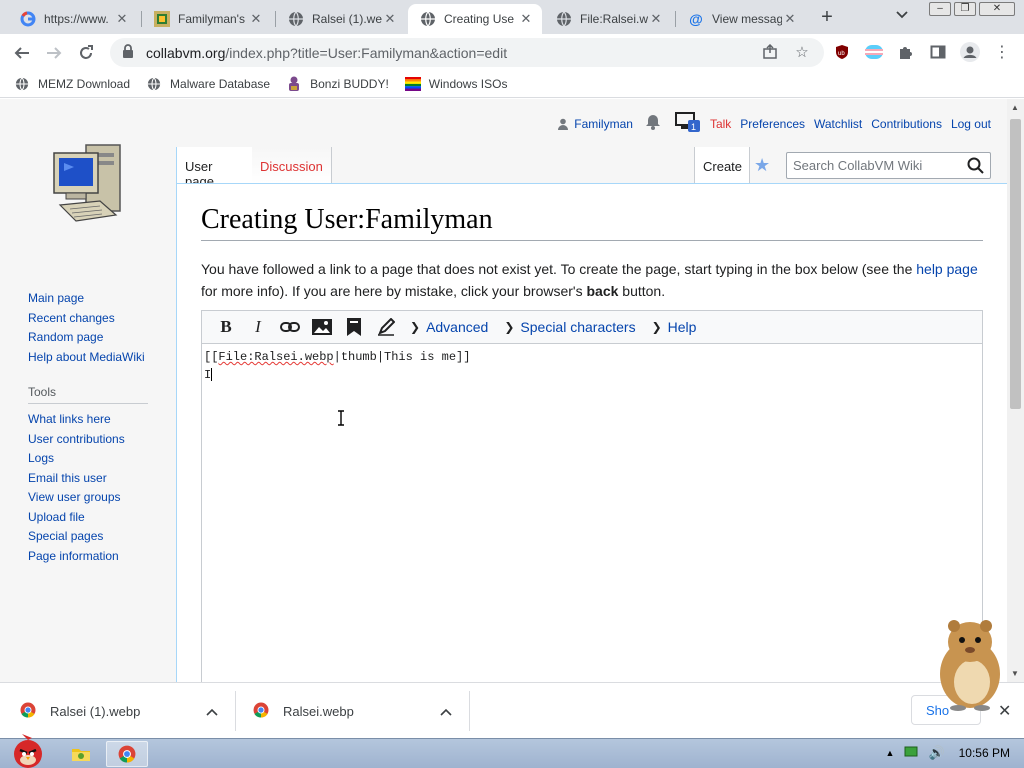  I want to click on advanced-toggle: ❯ Advanced, so click(449, 327).